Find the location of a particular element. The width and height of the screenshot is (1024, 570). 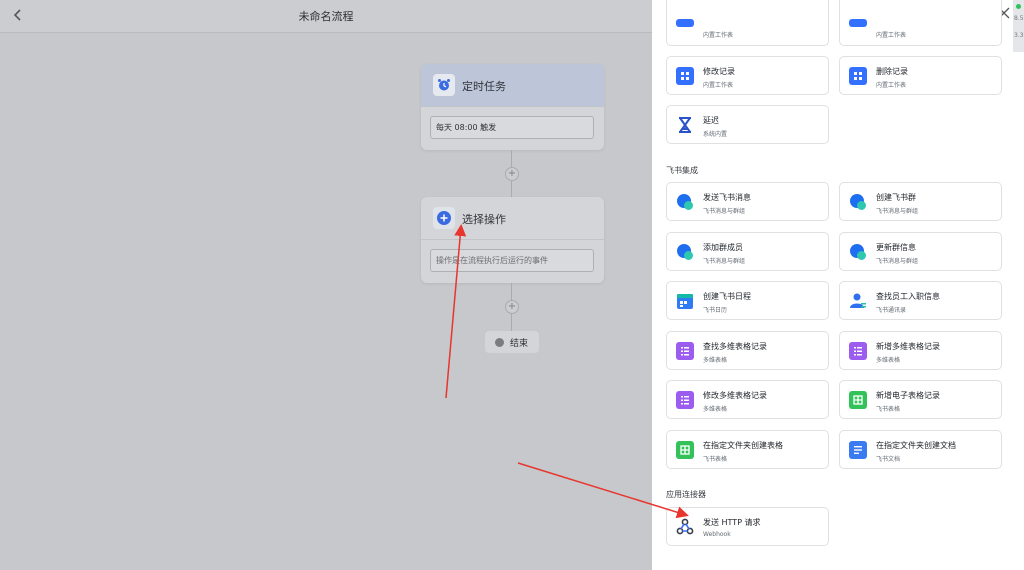

person-icon is located at coordinates (858, 301).